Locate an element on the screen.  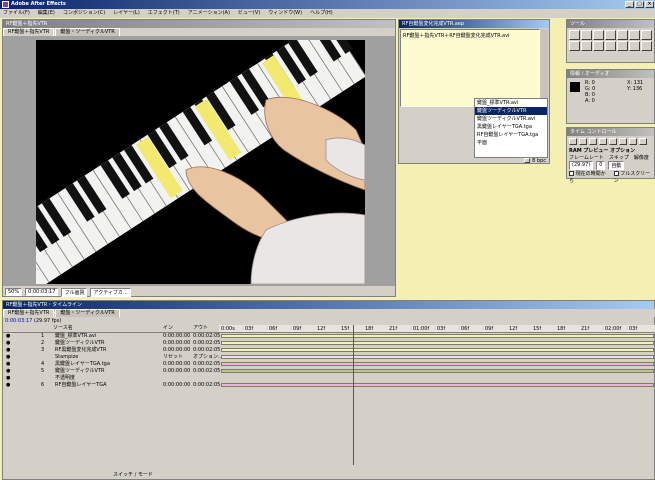
selection-tool-icon is located at coordinates (574, 35).